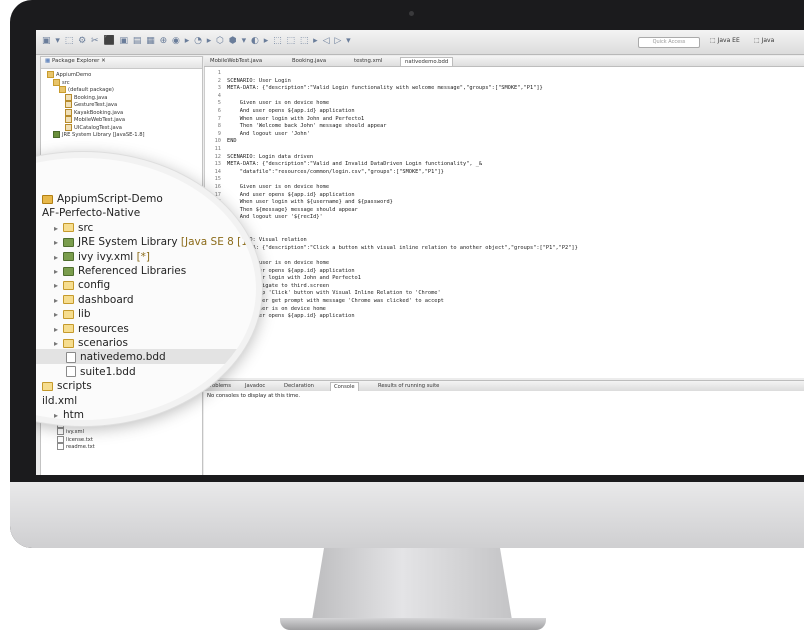 The width and height of the screenshot is (804, 638). Describe the element at coordinates (103, 328) in the screenshot. I see `magnified-item-label: resources` at that location.